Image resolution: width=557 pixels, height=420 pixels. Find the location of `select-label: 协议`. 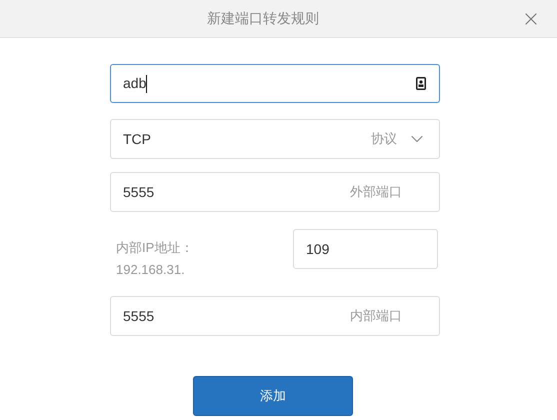

select-label: 协议 is located at coordinates (384, 139).